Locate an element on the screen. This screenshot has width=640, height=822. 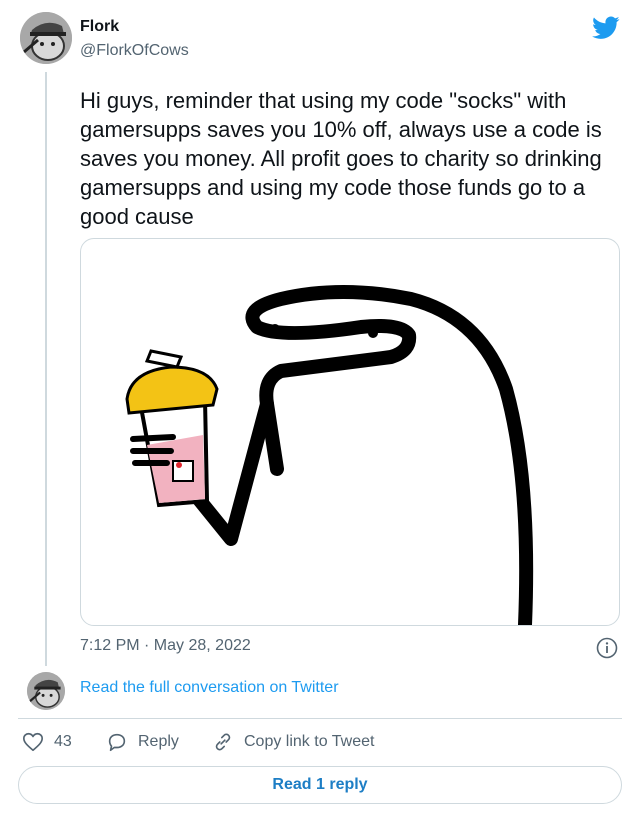
read-conversation-link: Read the full conversation on Twitter is located at coordinates (209, 688).